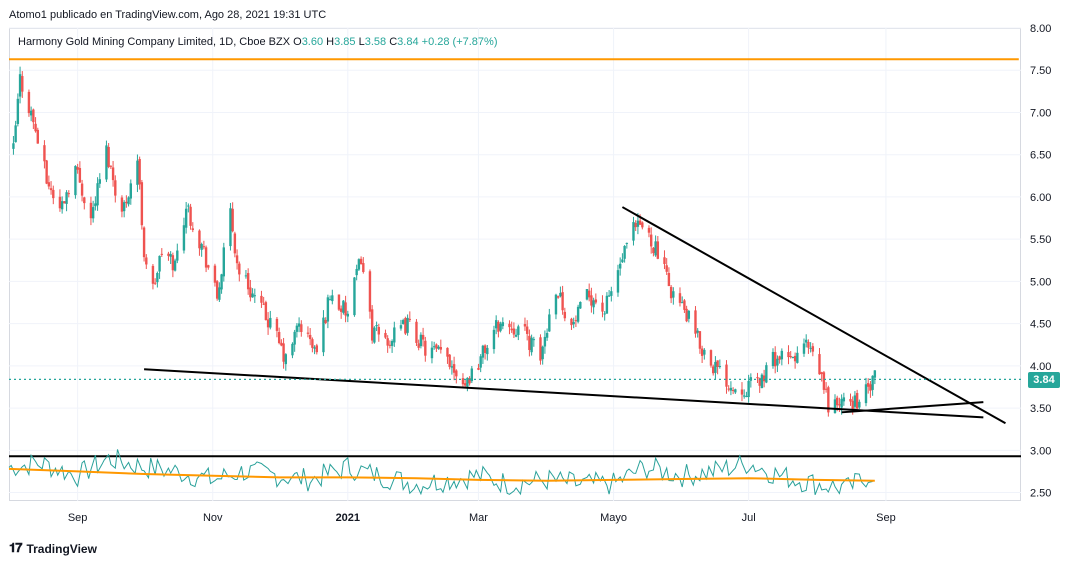 The image size is (1075, 566). What do you see at coordinates (345, 42) in the screenshot?
I see `high-value: 3.85` at bounding box center [345, 42].